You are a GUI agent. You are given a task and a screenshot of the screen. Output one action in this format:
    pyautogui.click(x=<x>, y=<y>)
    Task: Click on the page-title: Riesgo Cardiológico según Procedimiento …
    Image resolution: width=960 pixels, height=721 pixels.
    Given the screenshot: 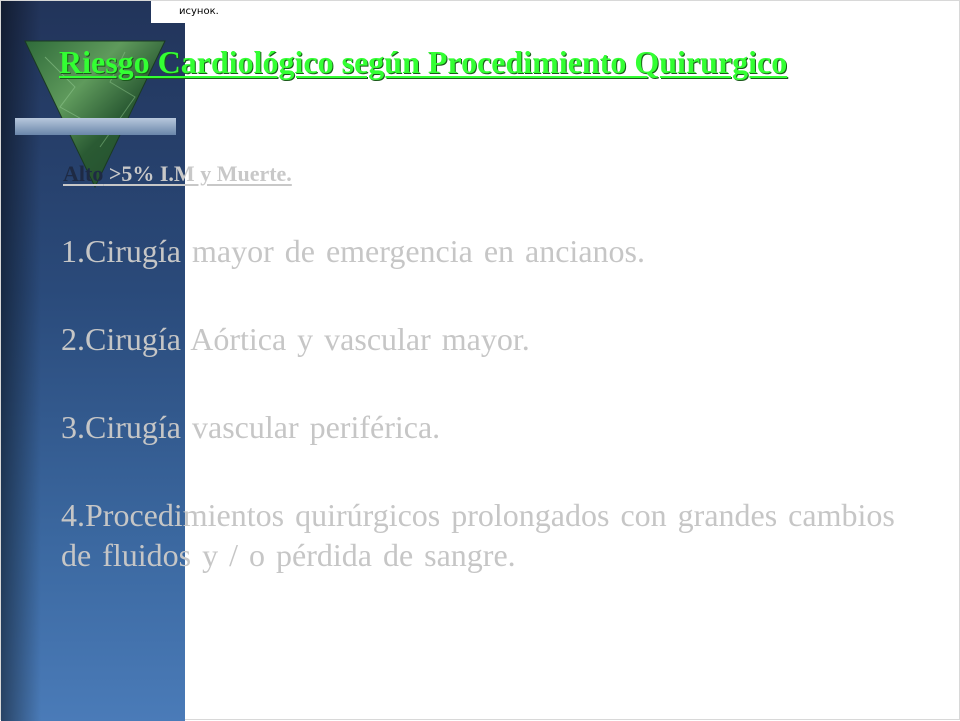 What is the action you would take?
    pyautogui.click(x=423, y=62)
    